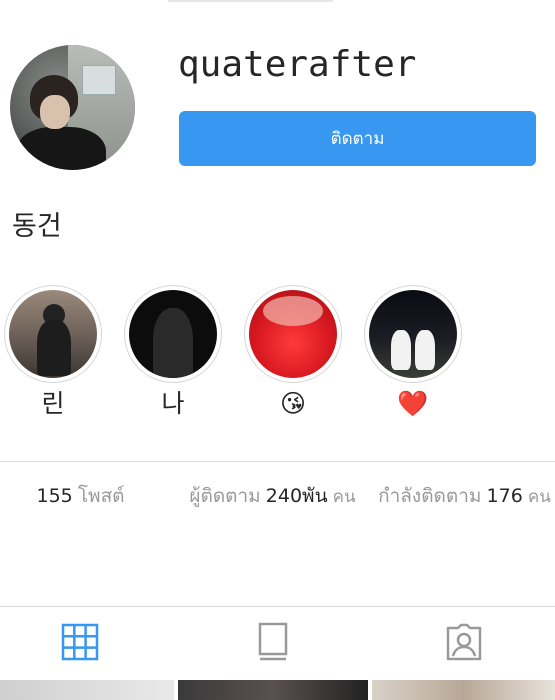 Image resolution: width=555 pixels, height=700 pixels. What do you see at coordinates (72, 107) in the screenshot?
I see `avatar` at bounding box center [72, 107].